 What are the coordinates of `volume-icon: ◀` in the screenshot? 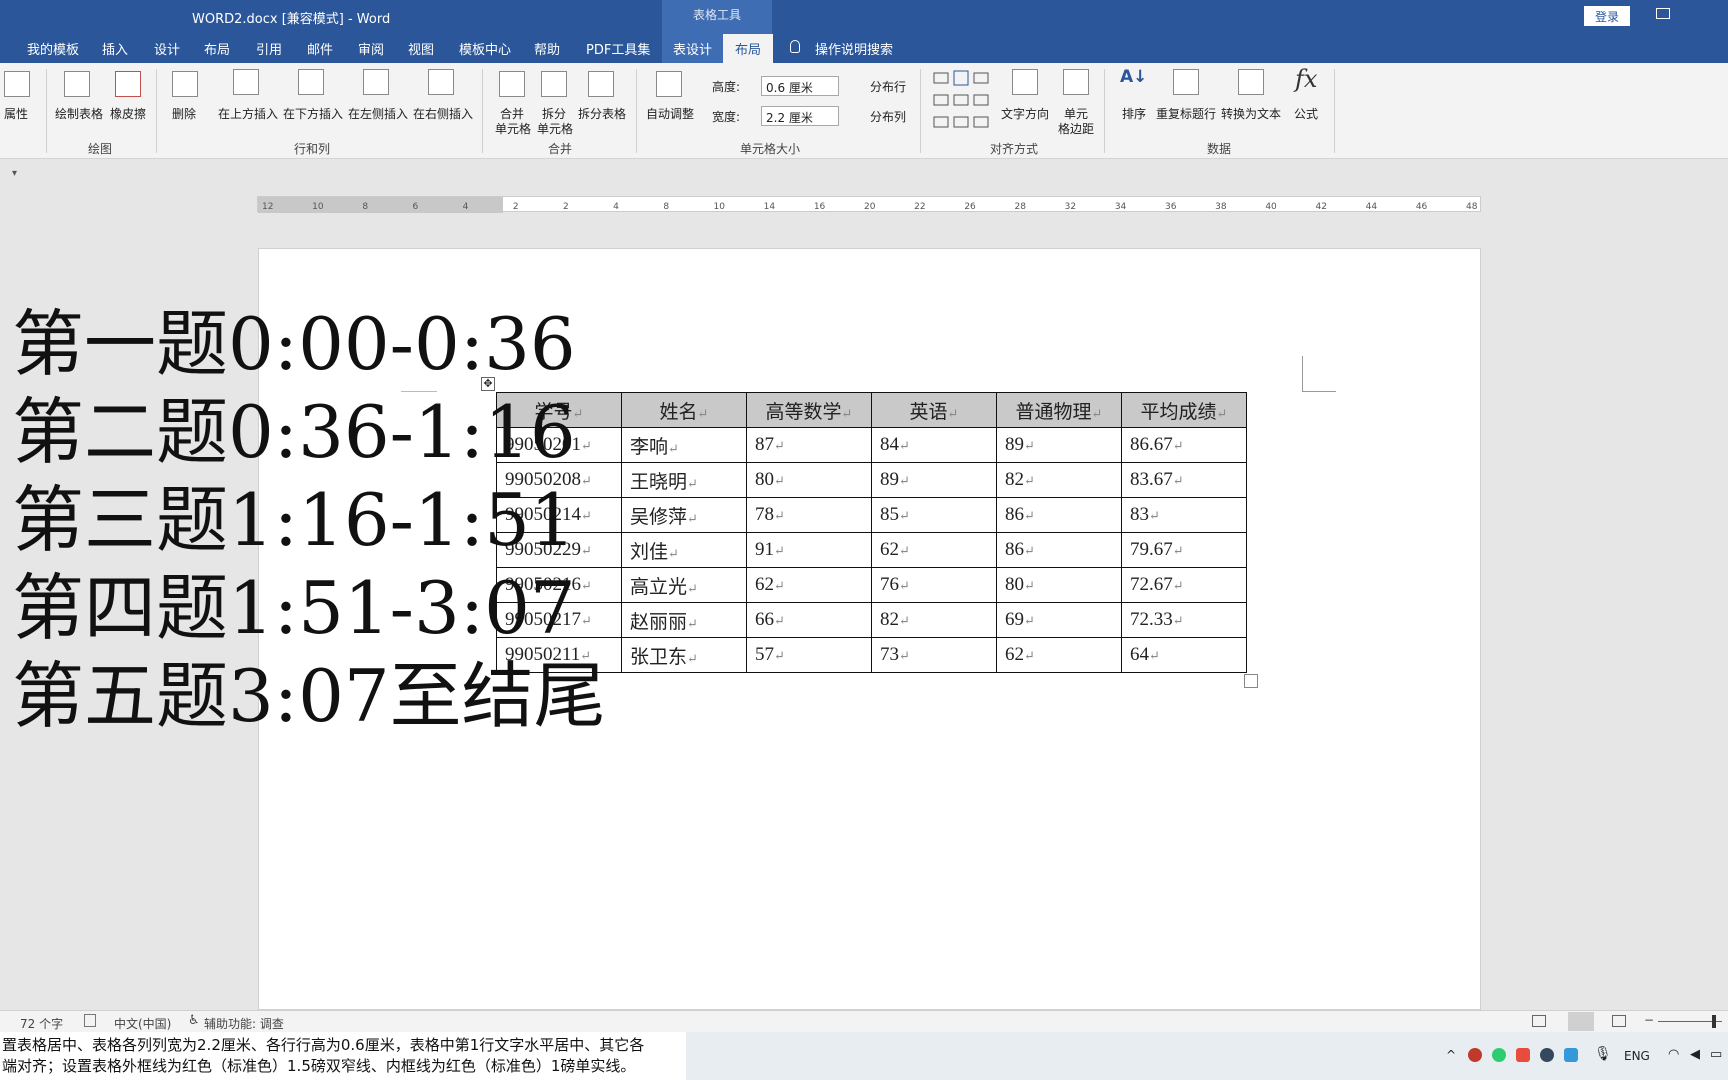 It's located at (1695, 1054).